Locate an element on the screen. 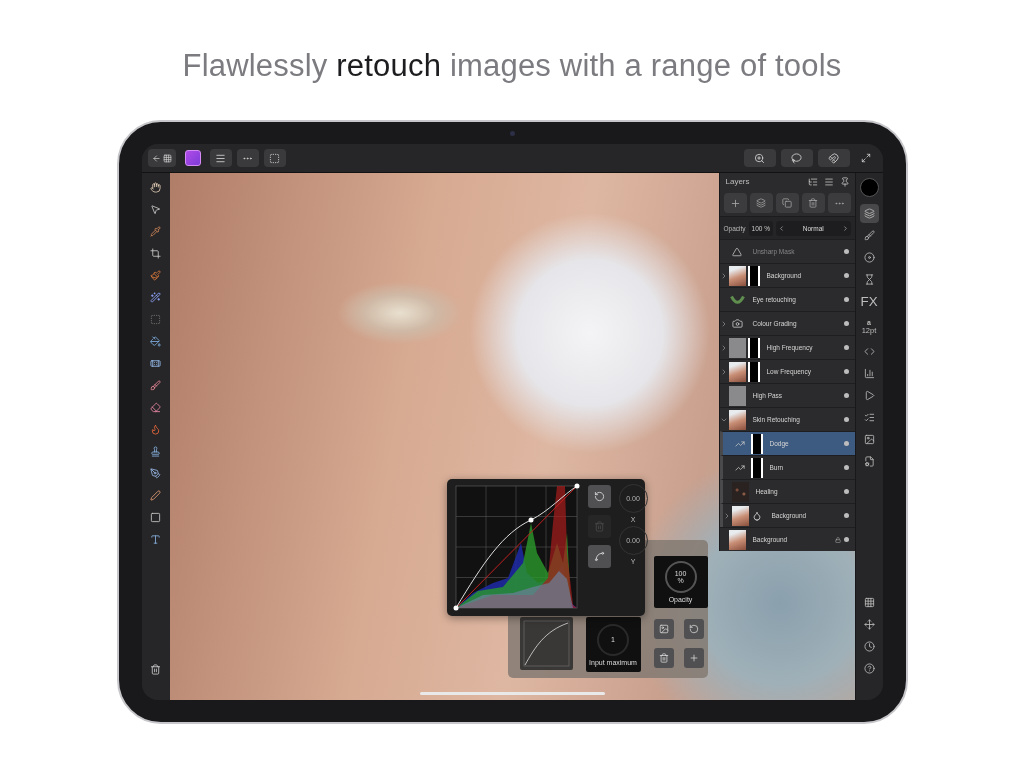 The height and width of the screenshot is (768, 1024). copy-button is located at coordinates (787, 203).